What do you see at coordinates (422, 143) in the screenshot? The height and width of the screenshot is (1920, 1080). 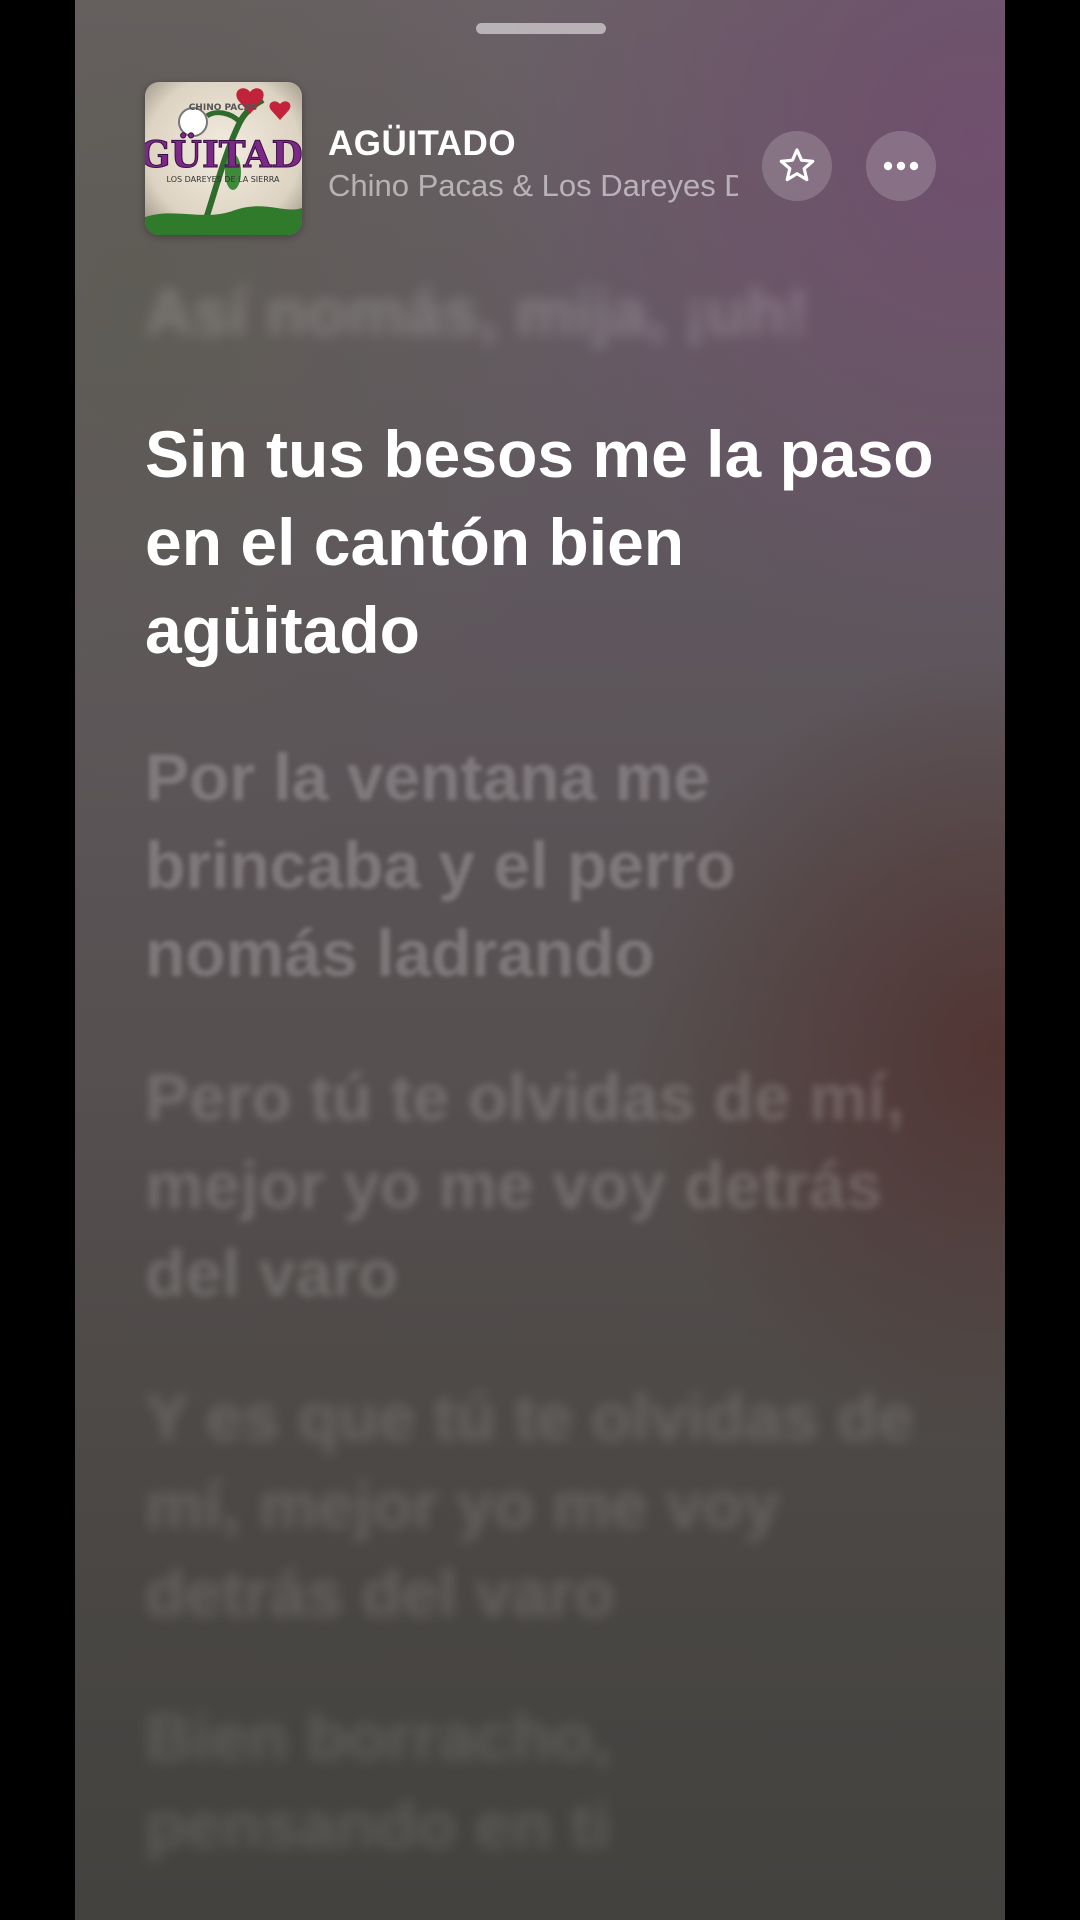 I see `song-title: AGÜITADO` at bounding box center [422, 143].